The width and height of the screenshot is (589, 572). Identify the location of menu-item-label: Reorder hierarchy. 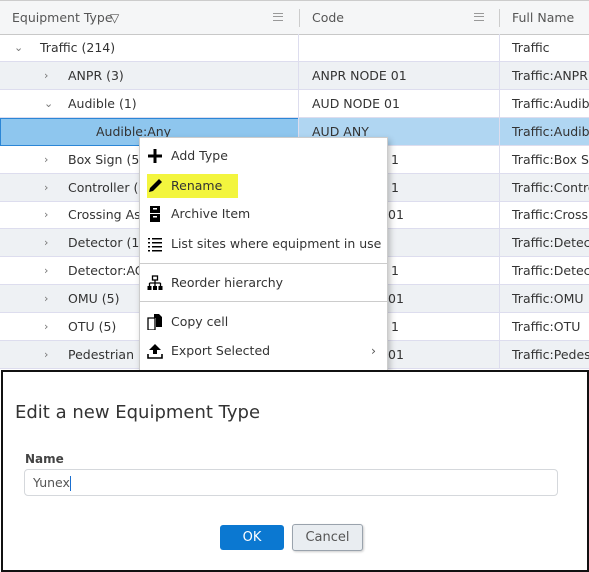
(227, 282).